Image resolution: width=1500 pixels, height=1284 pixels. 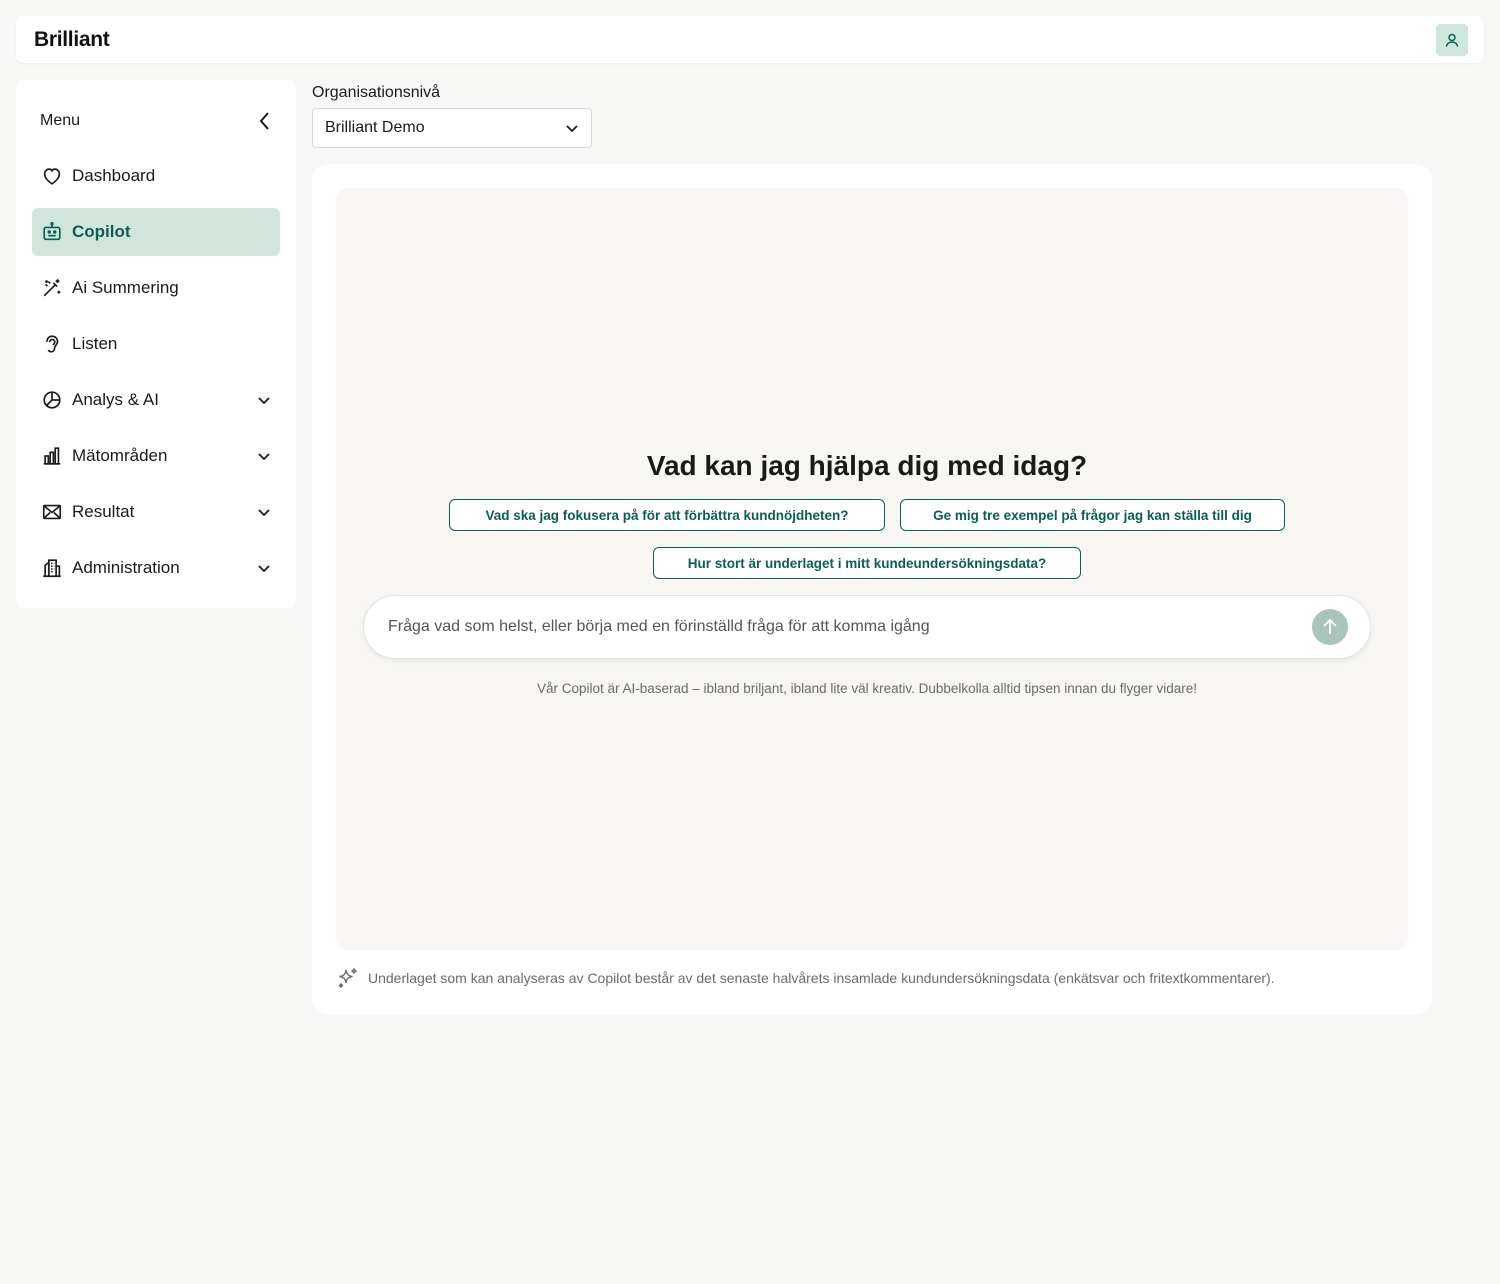 I want to click on sidebar-item-label: Copilot, so click(x=101, y=231).